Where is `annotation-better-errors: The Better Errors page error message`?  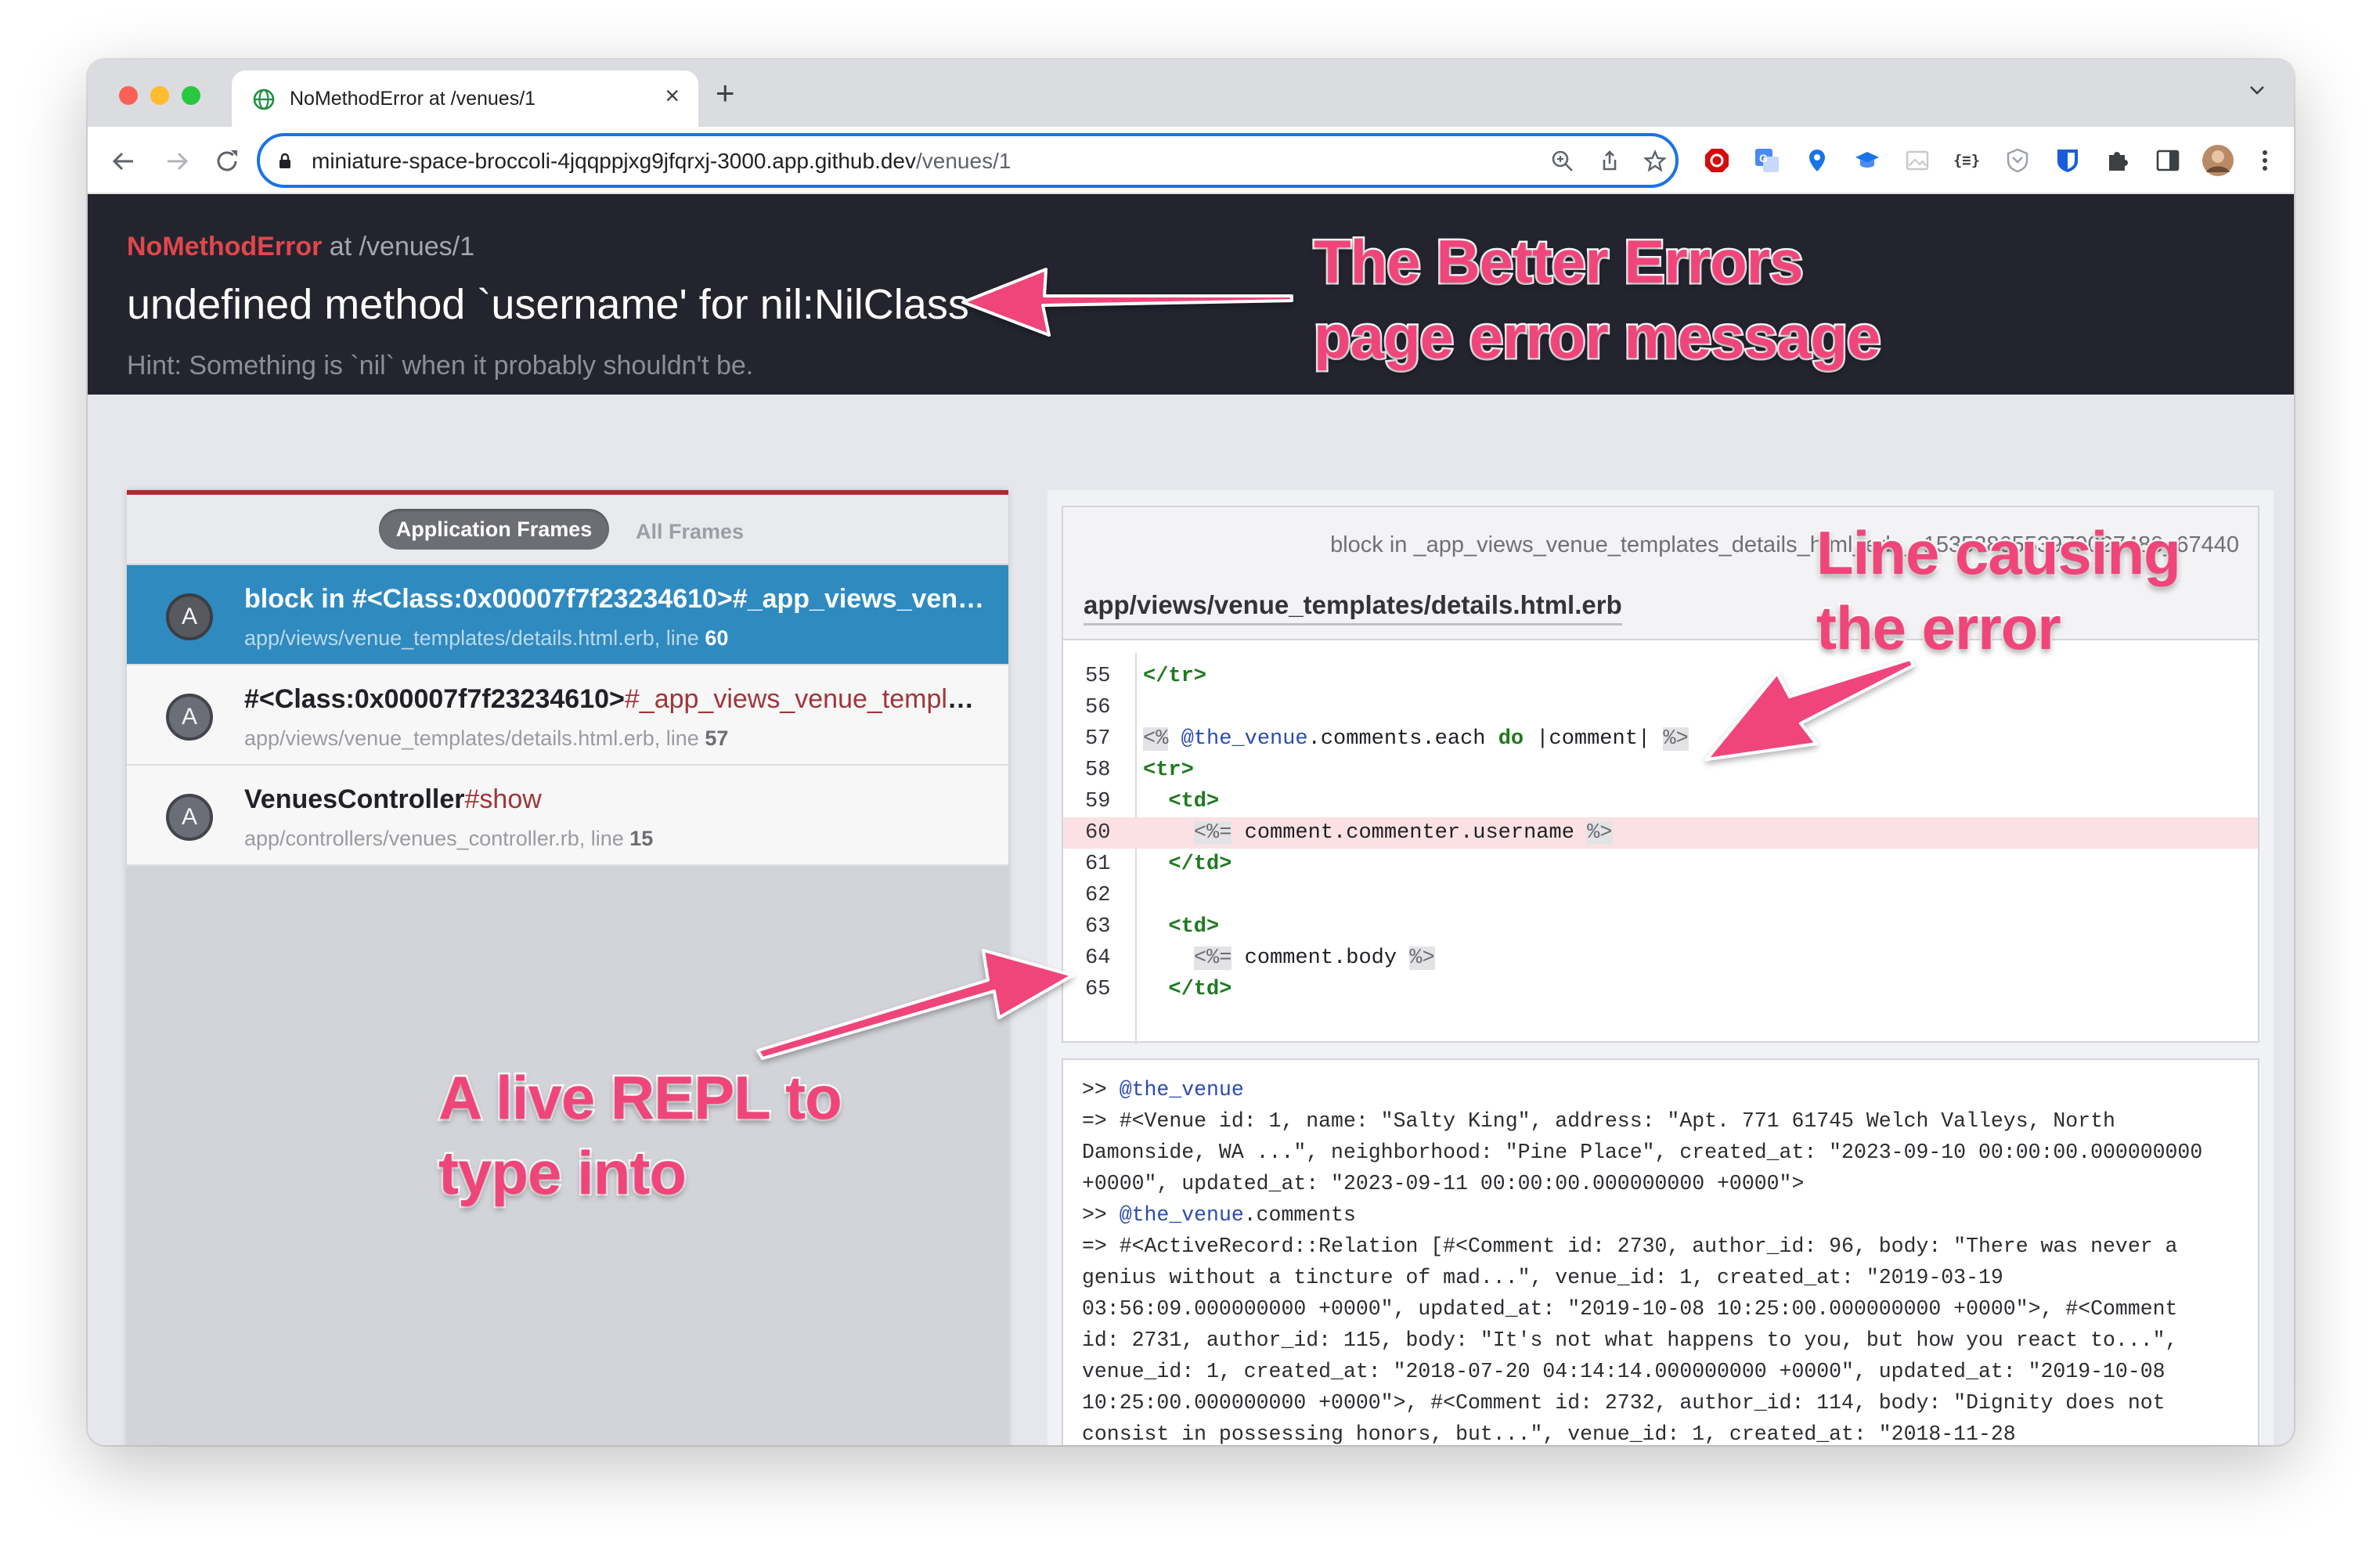
annotation-better-errors: The Better Errors page error message is located at coordinates (1596, 299).